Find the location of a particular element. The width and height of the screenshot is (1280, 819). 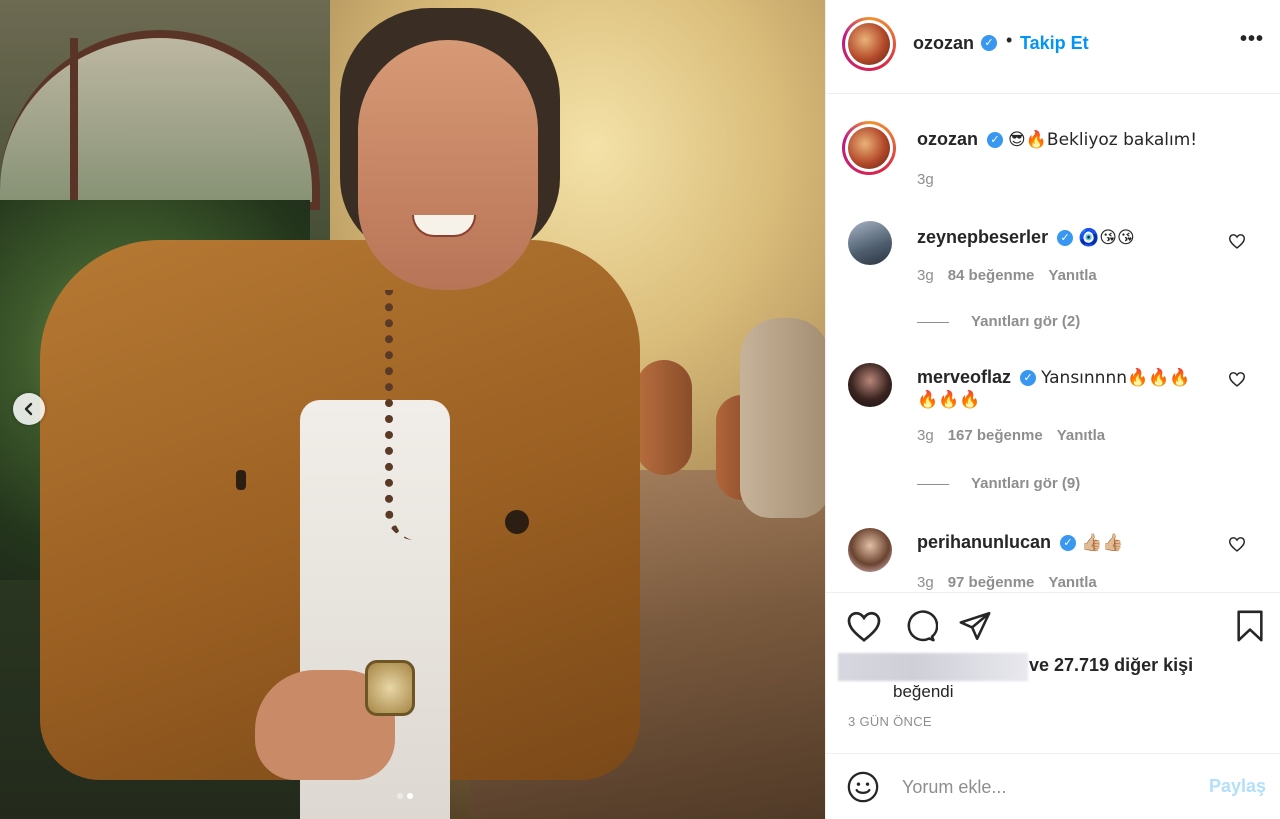

share-icon is located at coordinates (975, 626).